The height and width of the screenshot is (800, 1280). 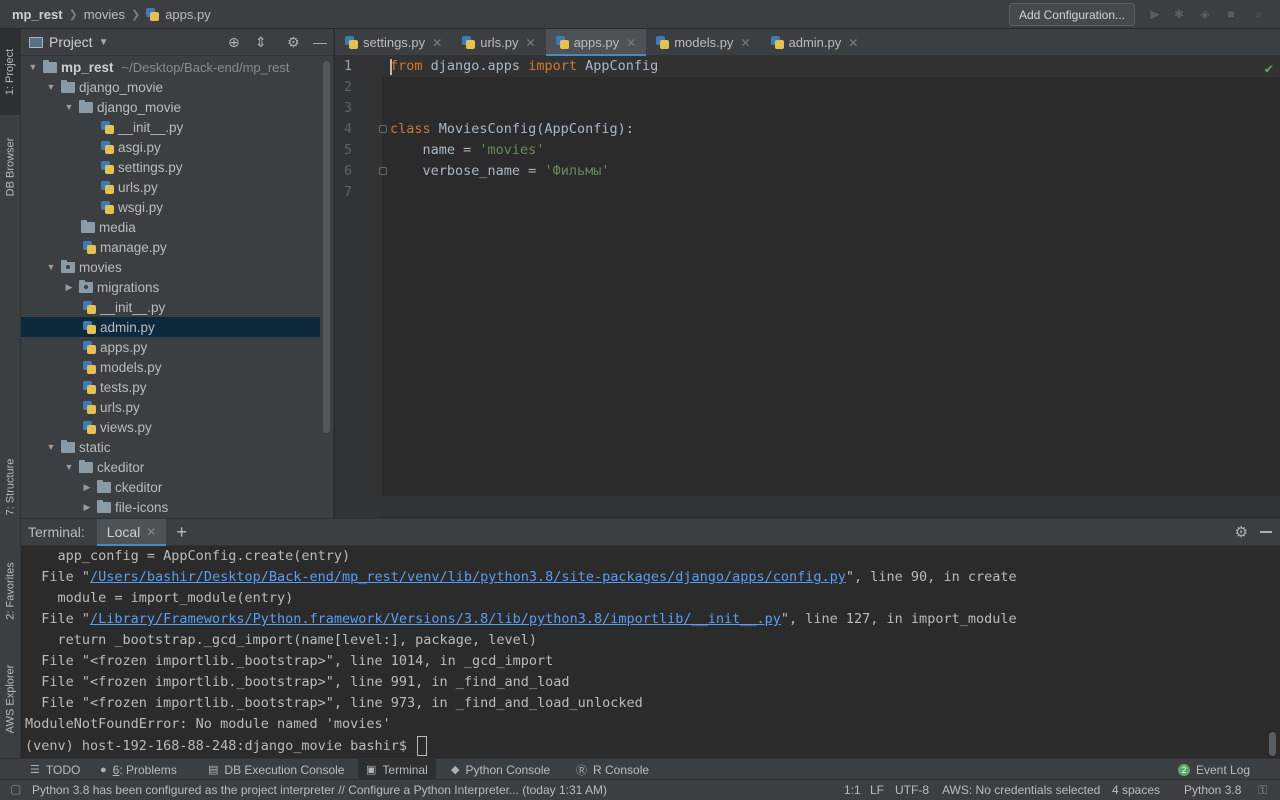 What do you see at coordinates (261, 42) in the screenshot?
I see `collapse-all-icon: ⇕` at bounding box center [261, 42].